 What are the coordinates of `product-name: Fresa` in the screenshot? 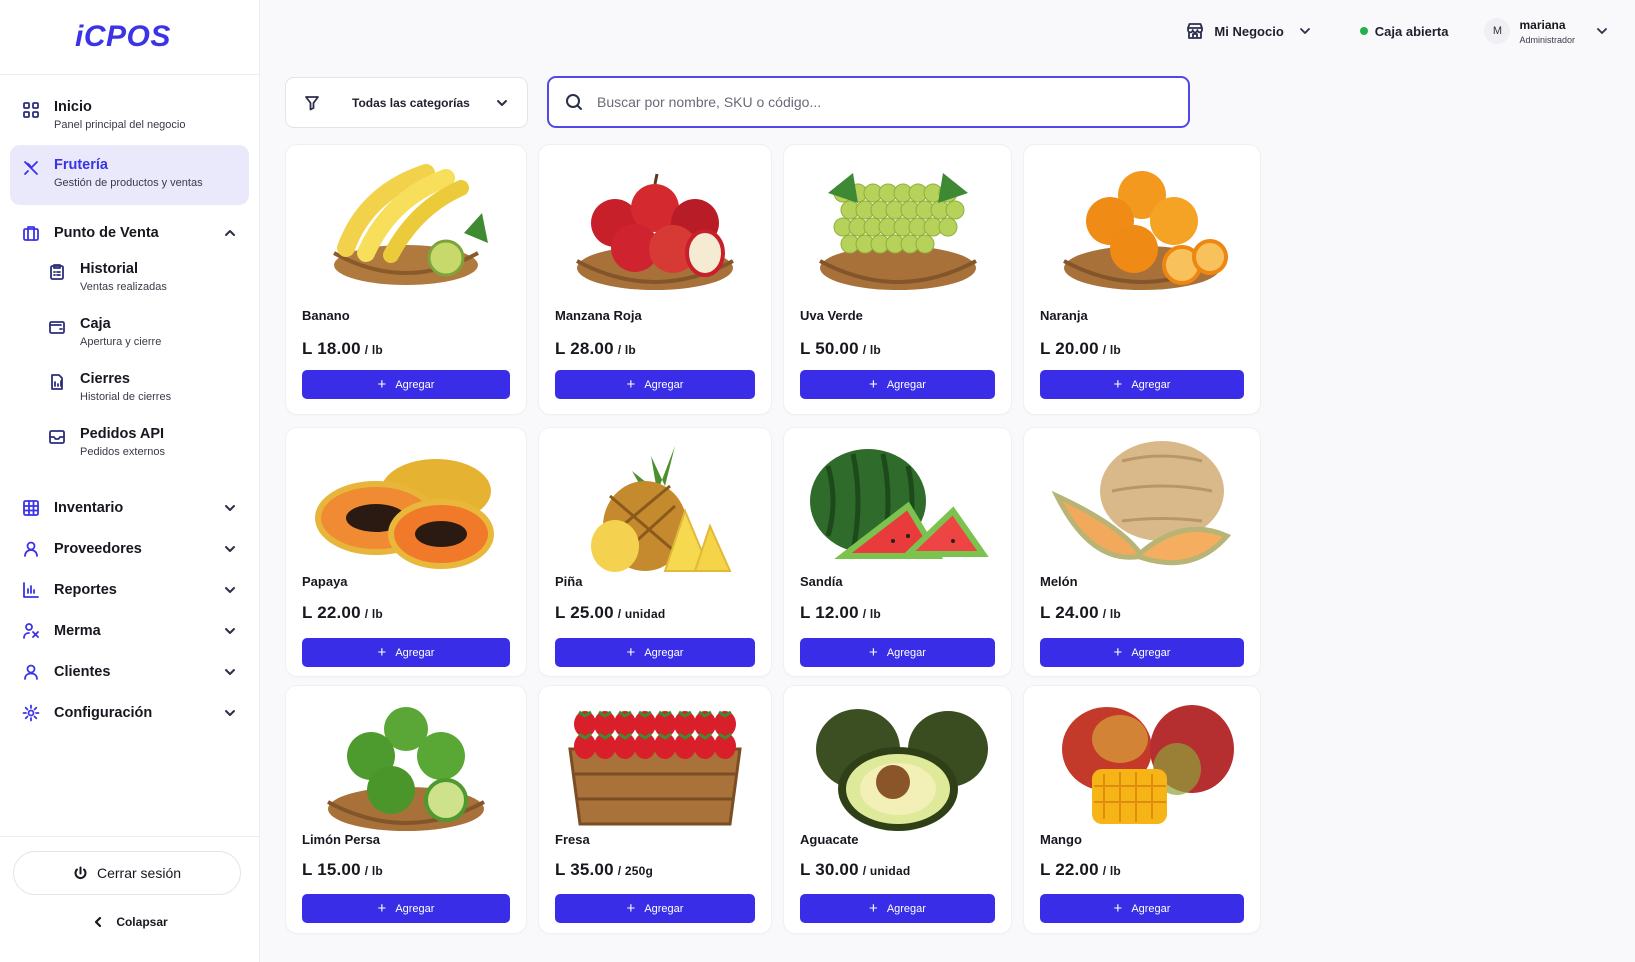 It's located at (572, 839).